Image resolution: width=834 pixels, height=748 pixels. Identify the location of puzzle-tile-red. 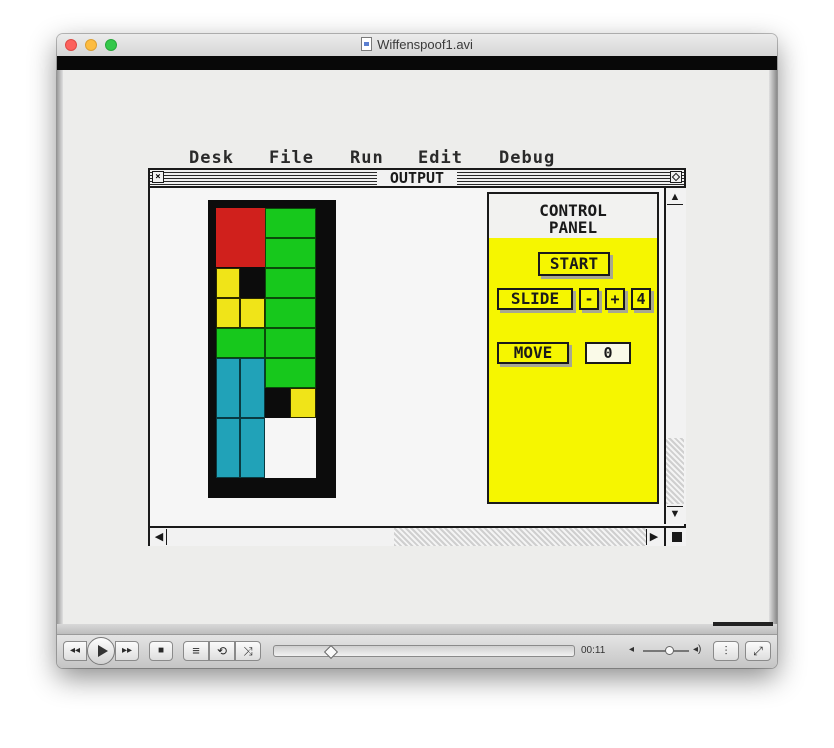
(240, 237).